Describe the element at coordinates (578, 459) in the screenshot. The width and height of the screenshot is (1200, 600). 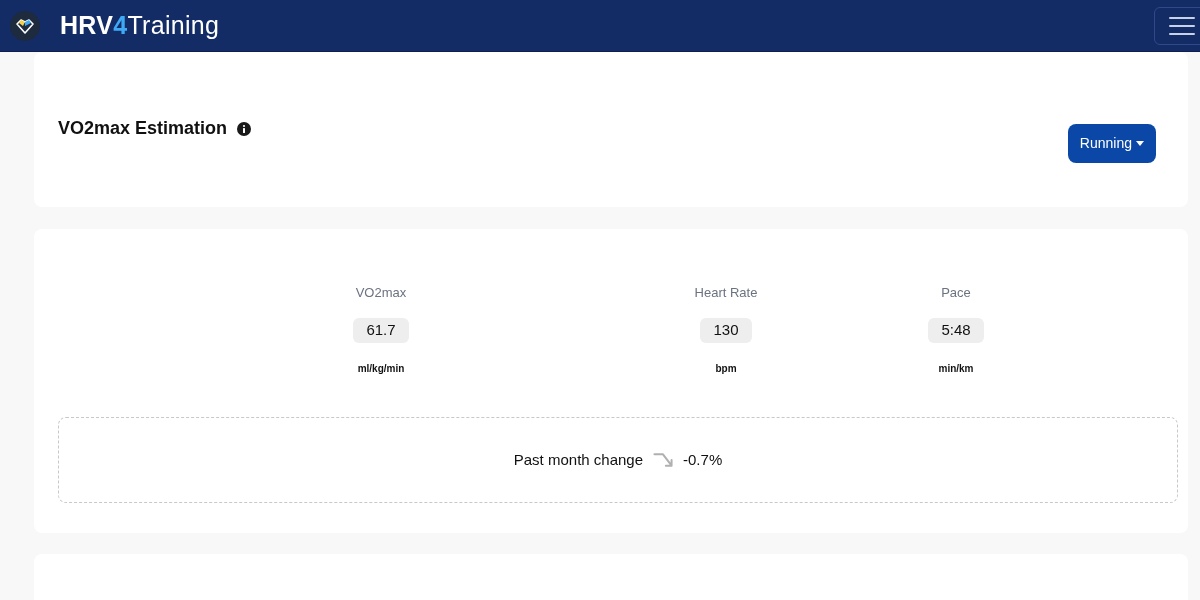
I see `change-label: Past month change` at that location.